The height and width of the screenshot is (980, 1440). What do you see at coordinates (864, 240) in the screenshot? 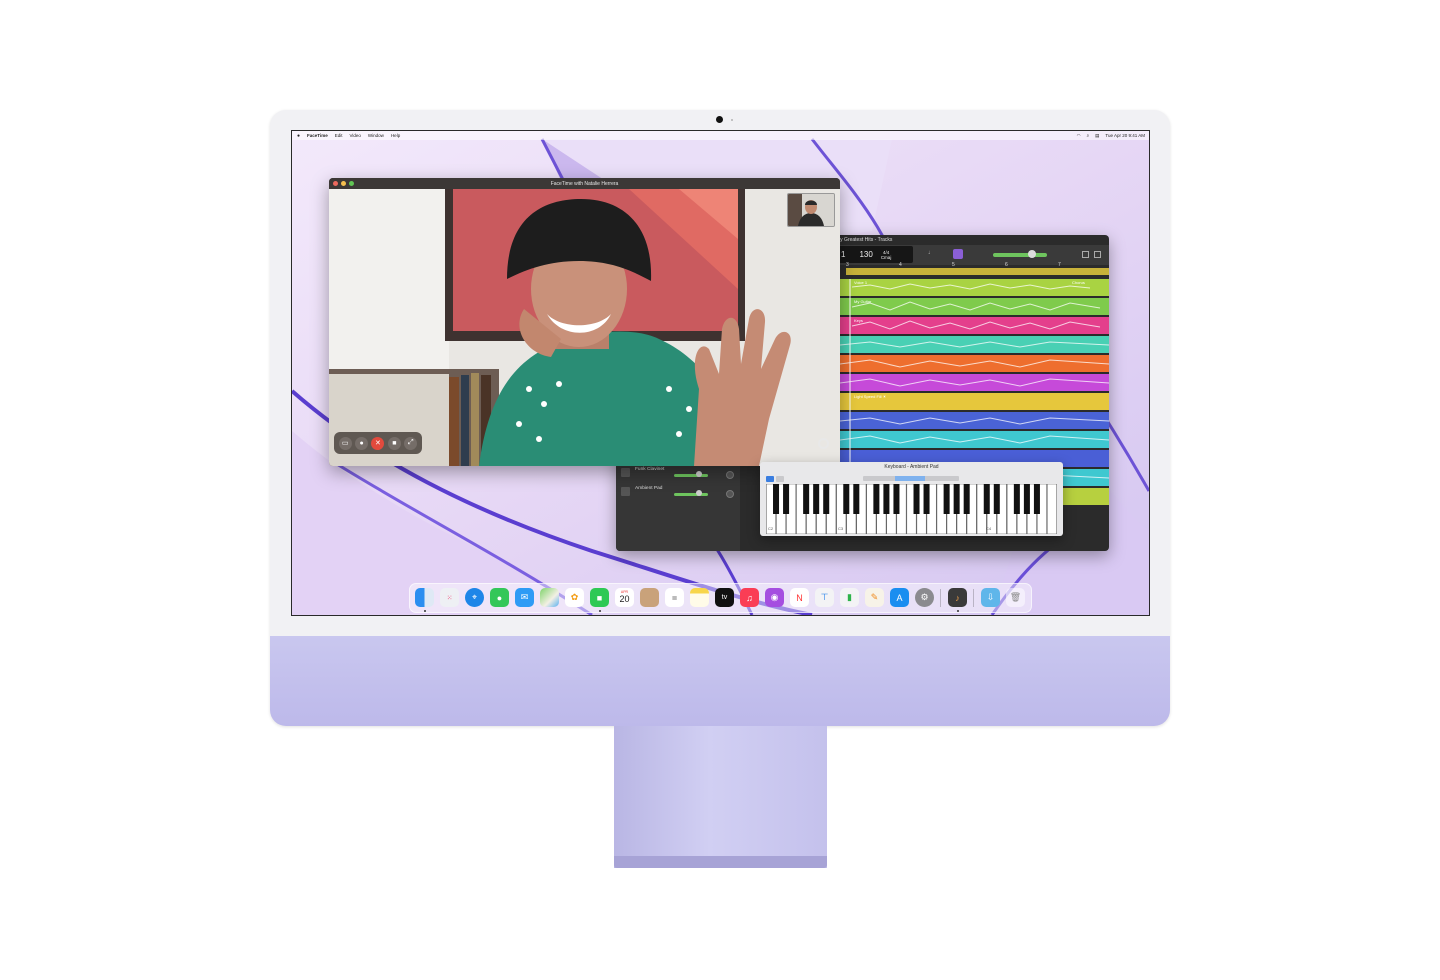
I see `garageband-title: My Greatest Hits - Tracks` at bounding box center [864, 240].